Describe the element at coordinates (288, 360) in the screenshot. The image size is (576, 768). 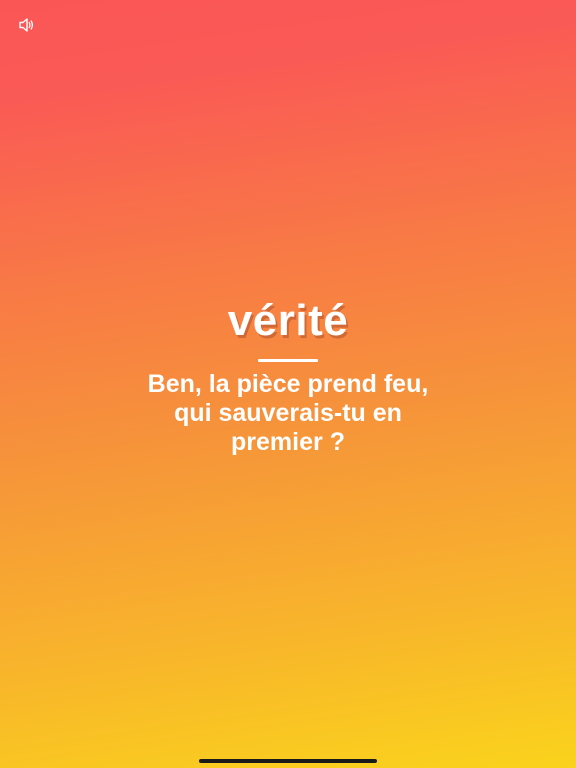
I see `title-divider` at that location.